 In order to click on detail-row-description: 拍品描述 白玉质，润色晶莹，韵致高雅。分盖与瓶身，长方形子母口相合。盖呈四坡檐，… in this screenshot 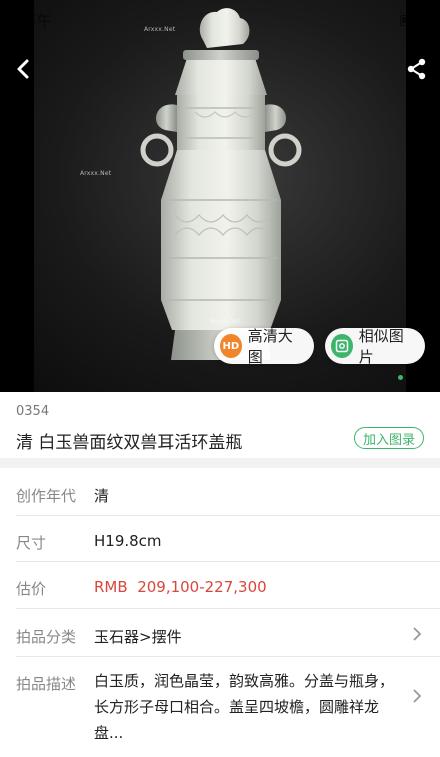, I will do `click(220, 707)`.